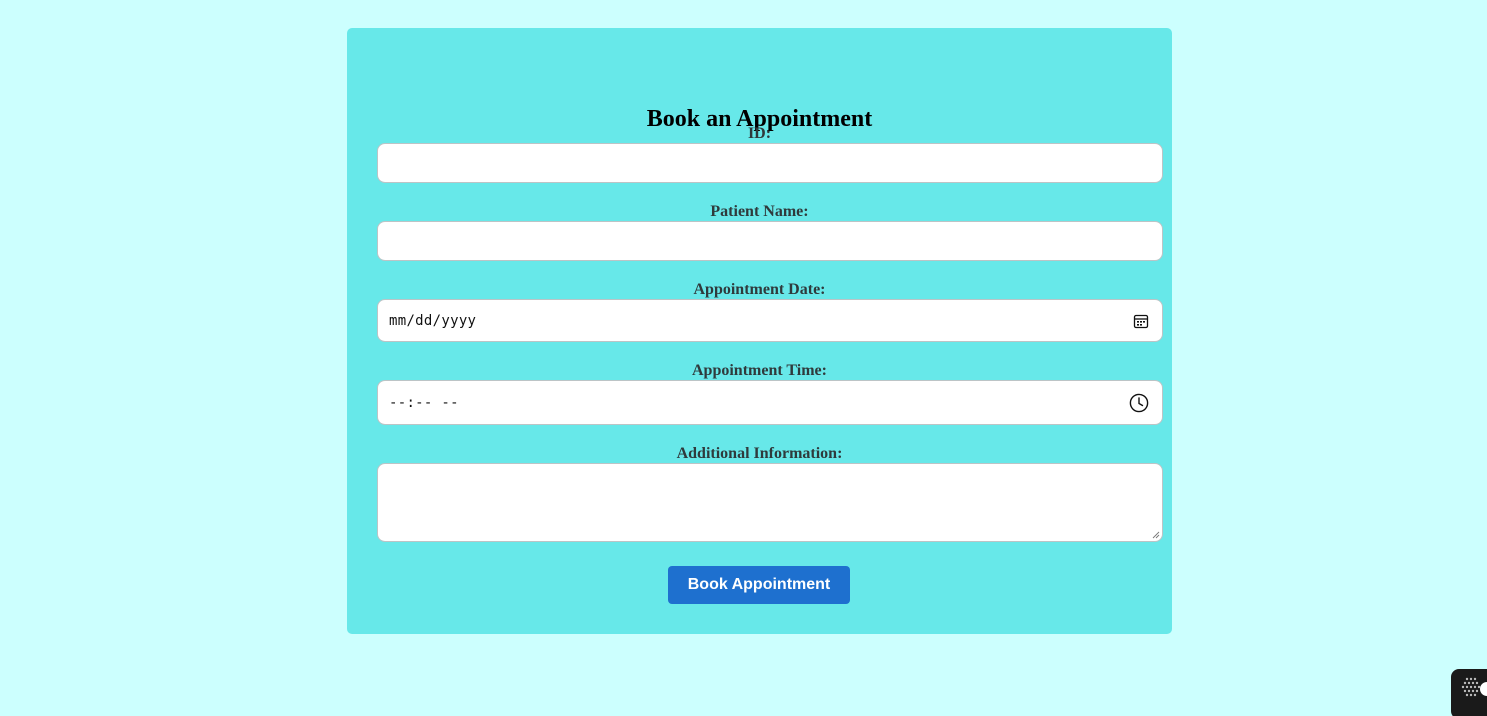  Describe the element at coordinates (1156, 535) in the screenshot. I see `resize-handle-icon` at that location.